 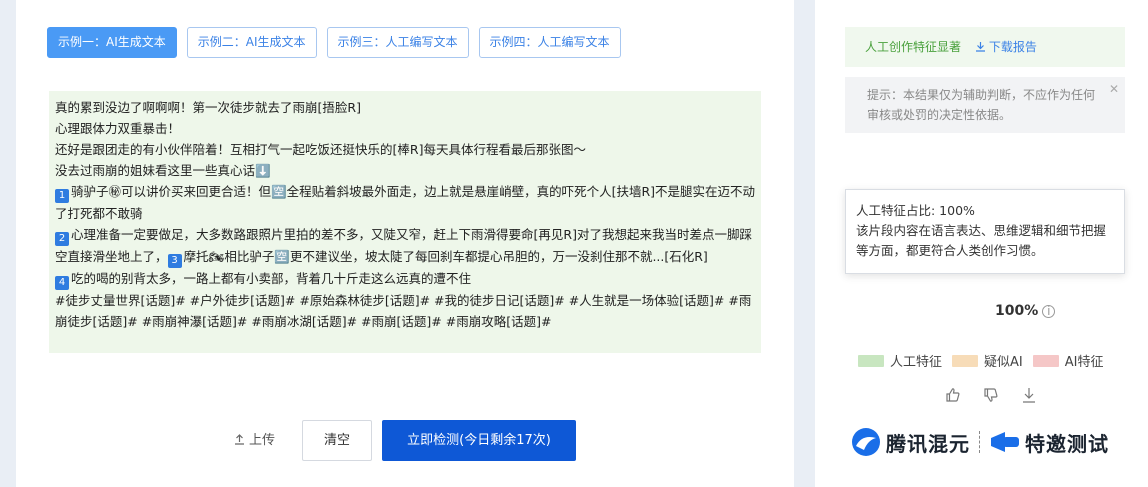 What do you see at coordinates (479, 440) in the screenshot?
I see `detect-button: 立即检测(今日剩余17次)` at bounding box center [479, 440].